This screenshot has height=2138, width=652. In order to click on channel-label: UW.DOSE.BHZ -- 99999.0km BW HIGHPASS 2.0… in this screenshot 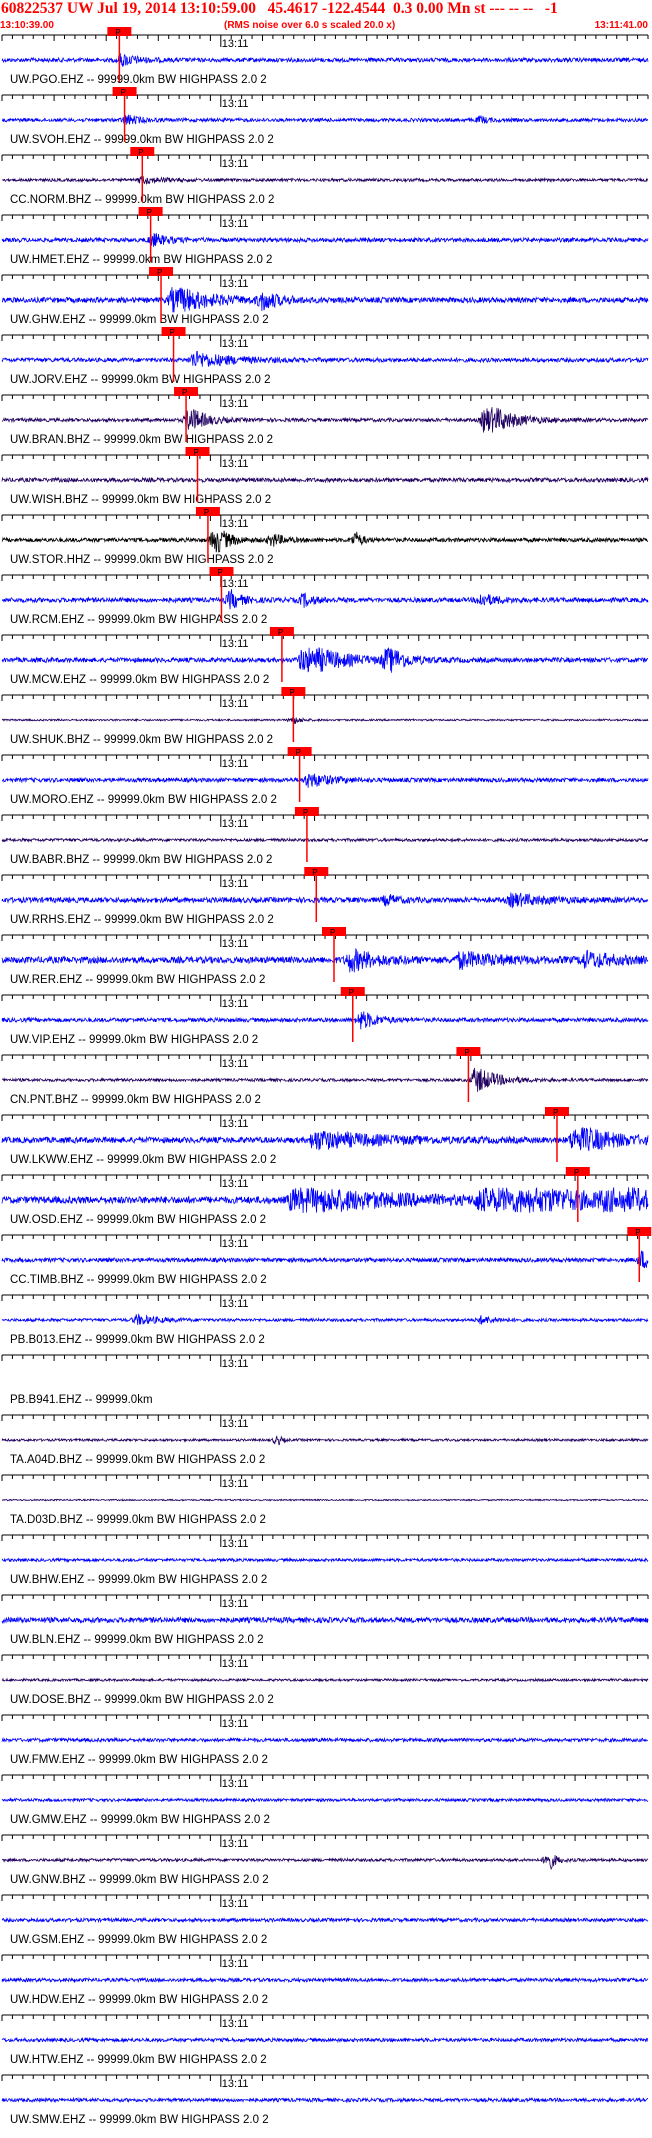, I will do `click(142, 1700)`.